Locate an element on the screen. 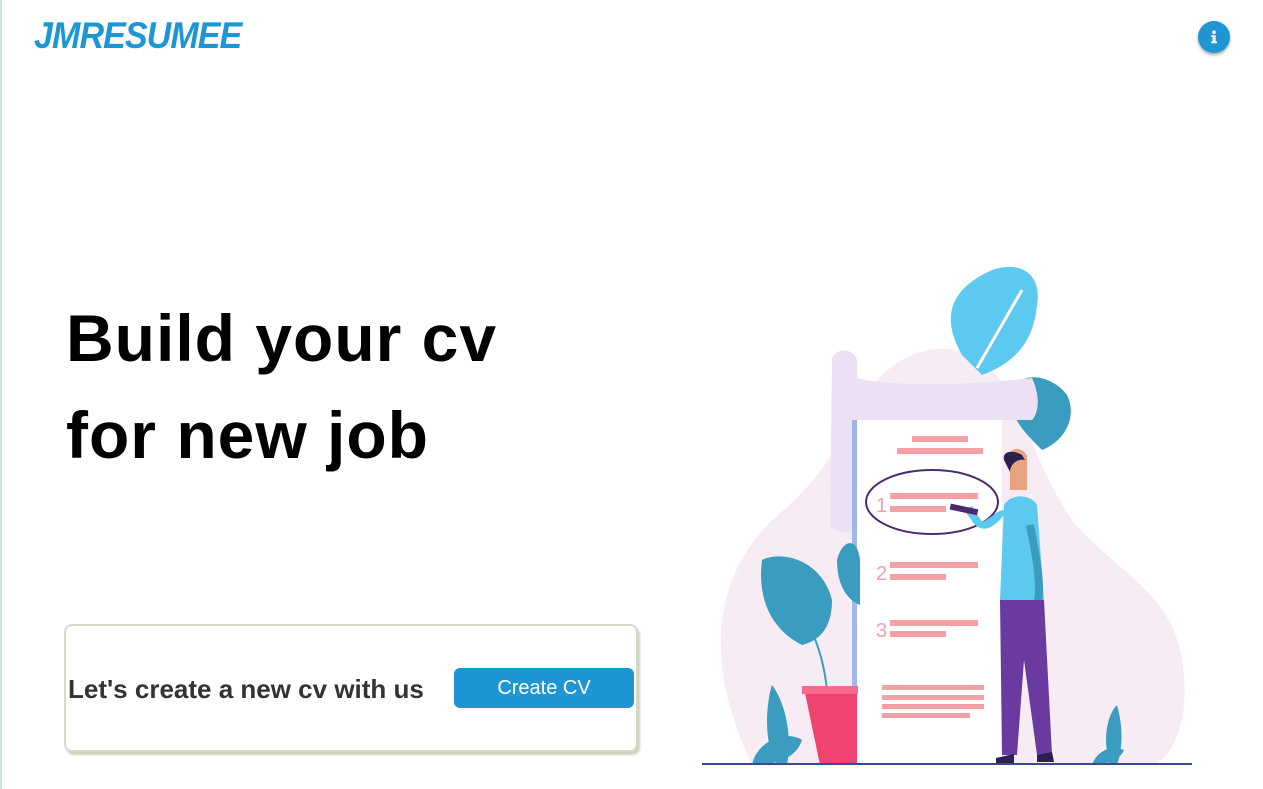  hero-title-line-1: Build your cv is located at coordinates (282, 338).